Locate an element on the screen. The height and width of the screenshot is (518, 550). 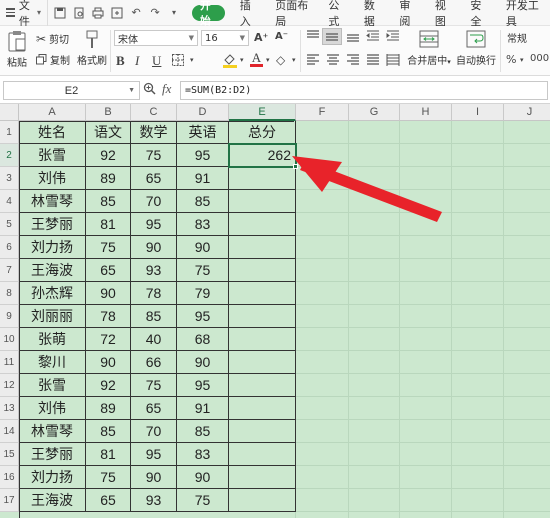
data-cell: 262 is located at coordinates (262, 155).